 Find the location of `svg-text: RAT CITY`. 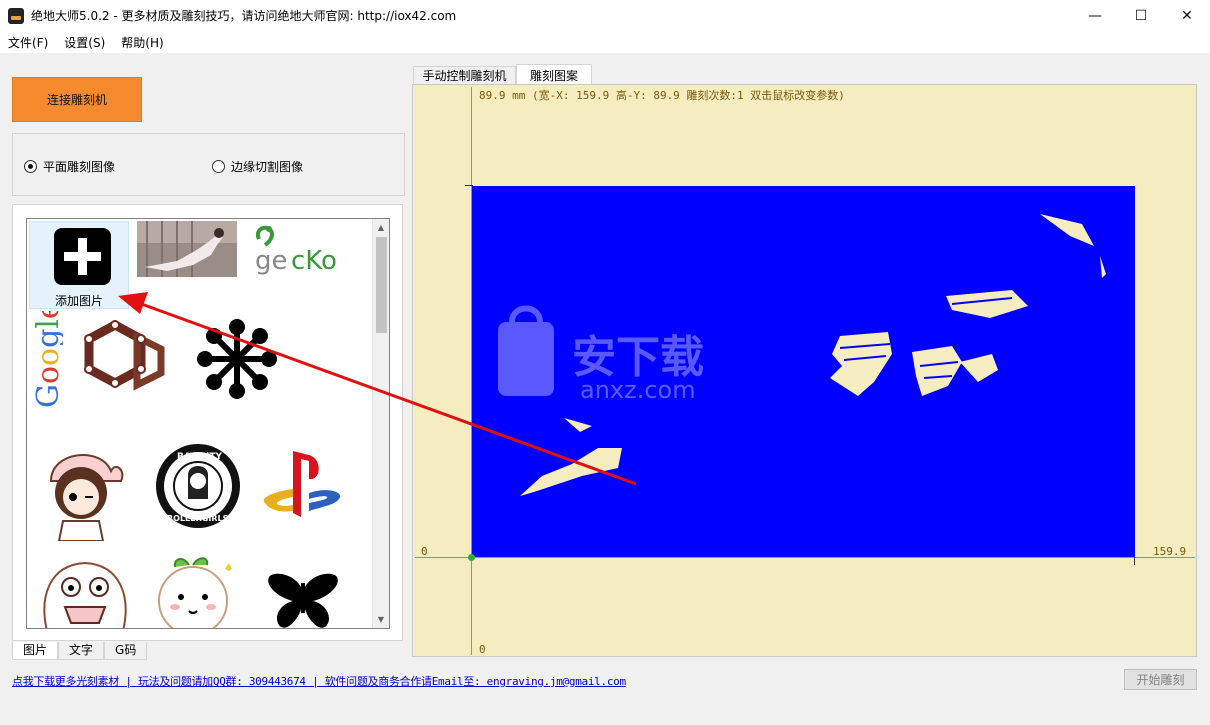

svg-text: RAT CITY is located at coordinates (200, 457).